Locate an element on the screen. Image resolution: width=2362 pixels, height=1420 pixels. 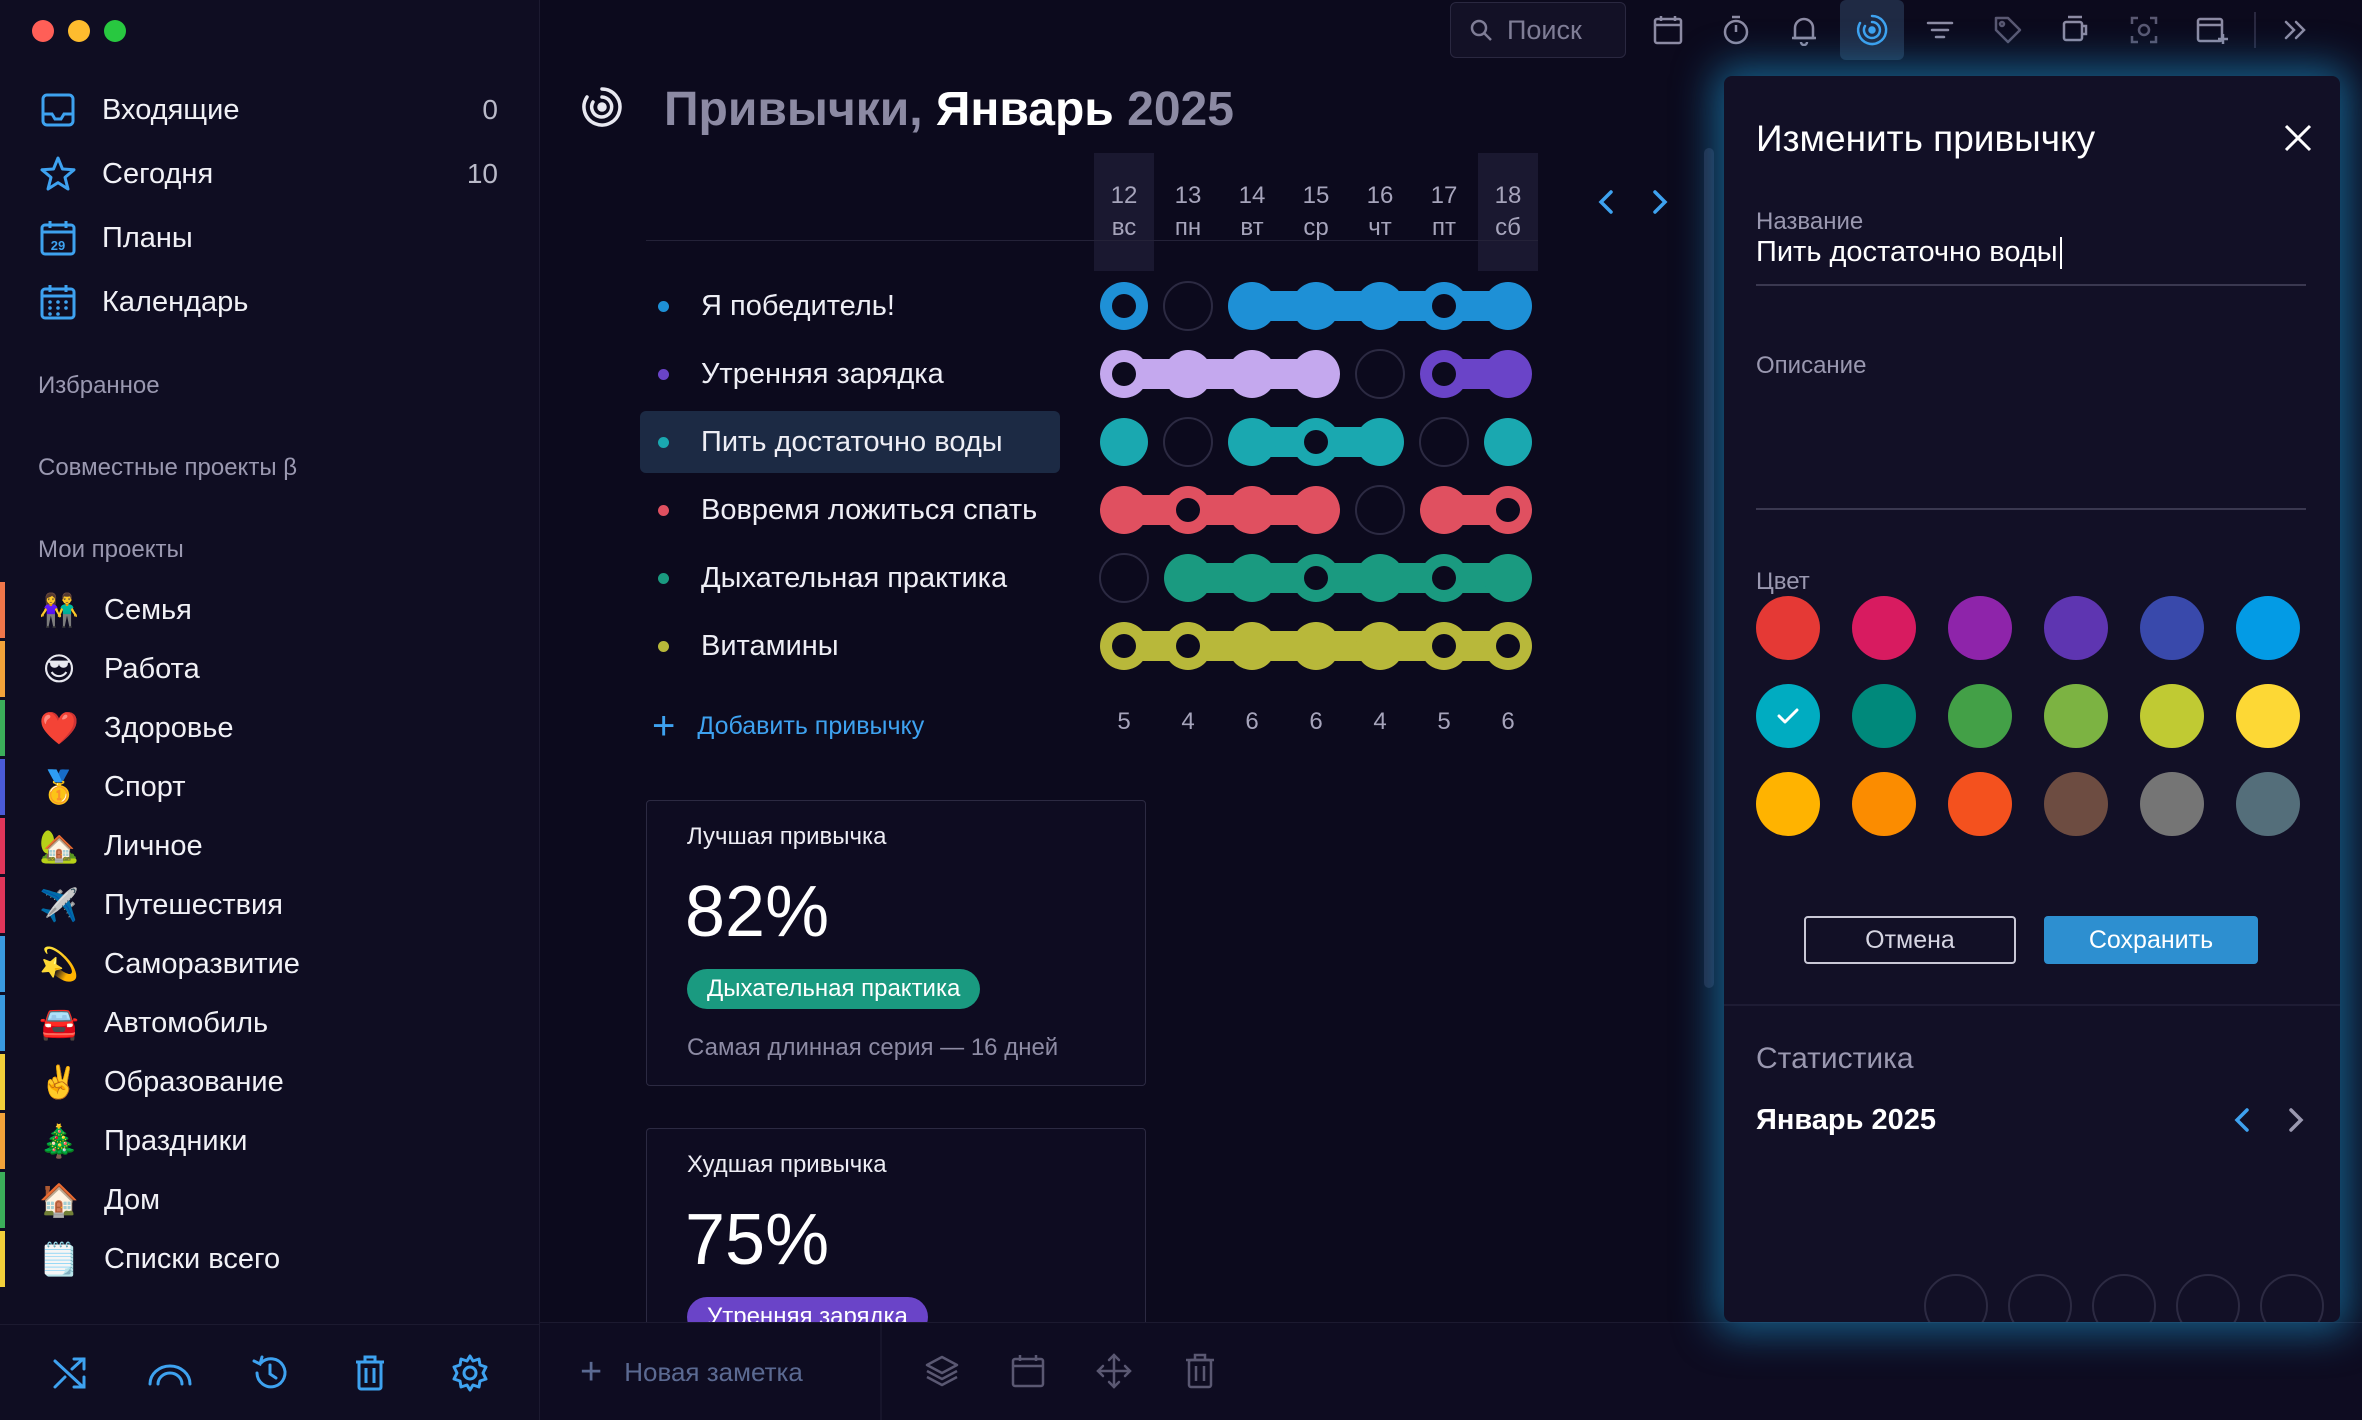
minimize-window-button is located at coordinates (79, 31).